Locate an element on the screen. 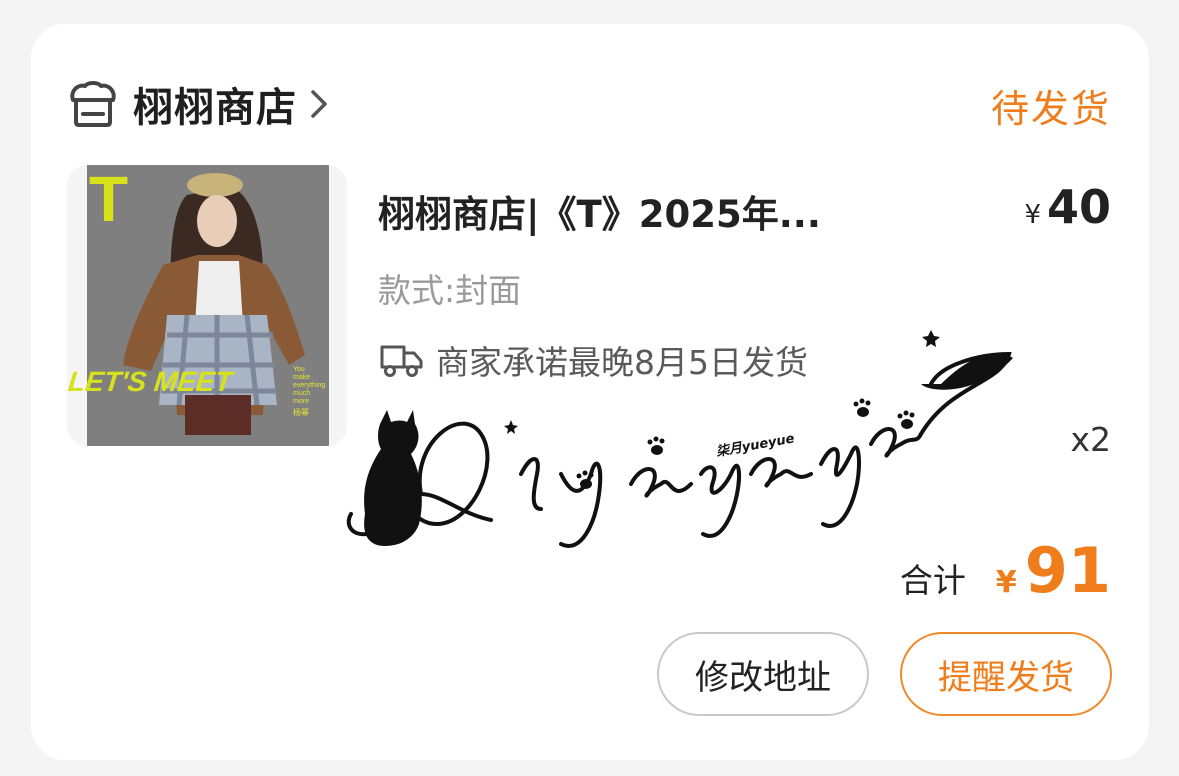  product-variant: 款式:封面 is located at coordinates (450, 290).